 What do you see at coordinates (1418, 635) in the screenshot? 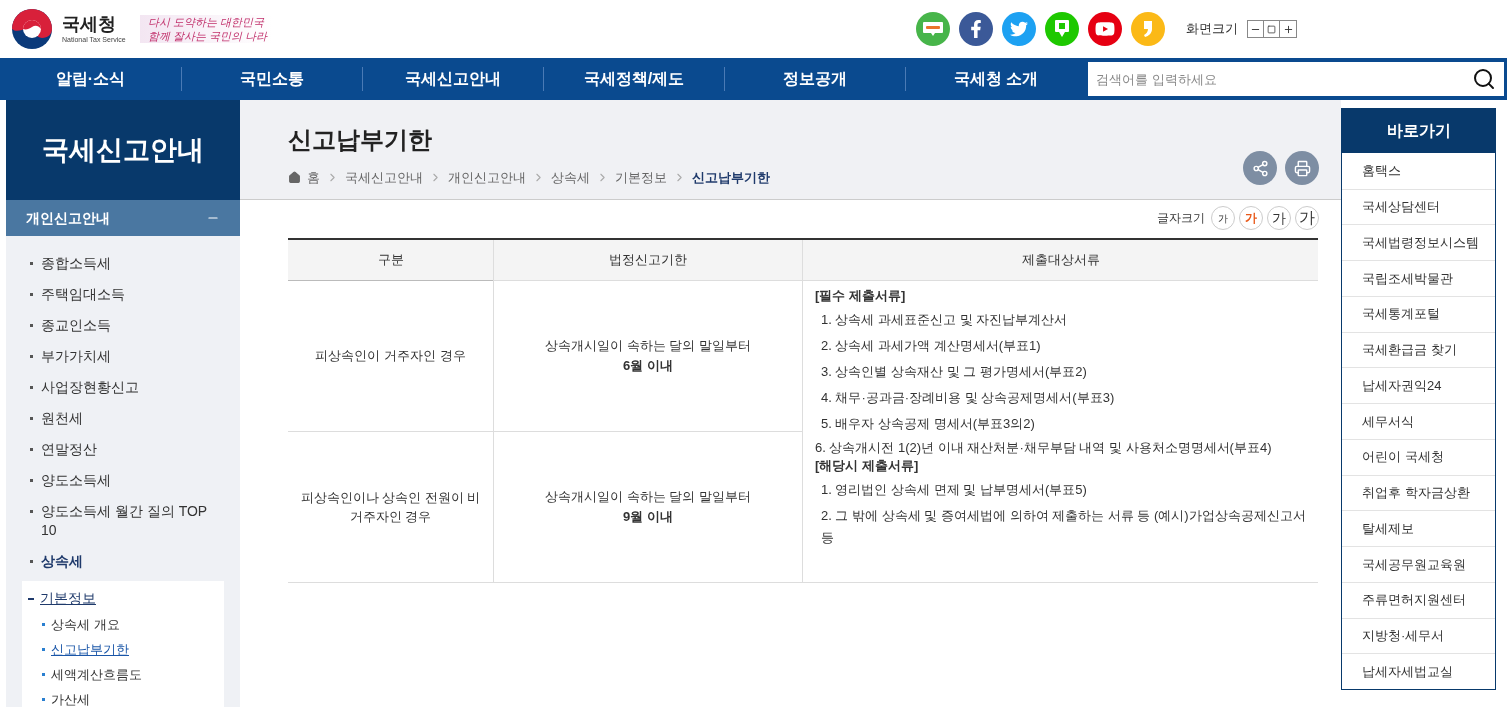
I see `quick-link: 지방청·세무서` at bounding box center [1418, 635].